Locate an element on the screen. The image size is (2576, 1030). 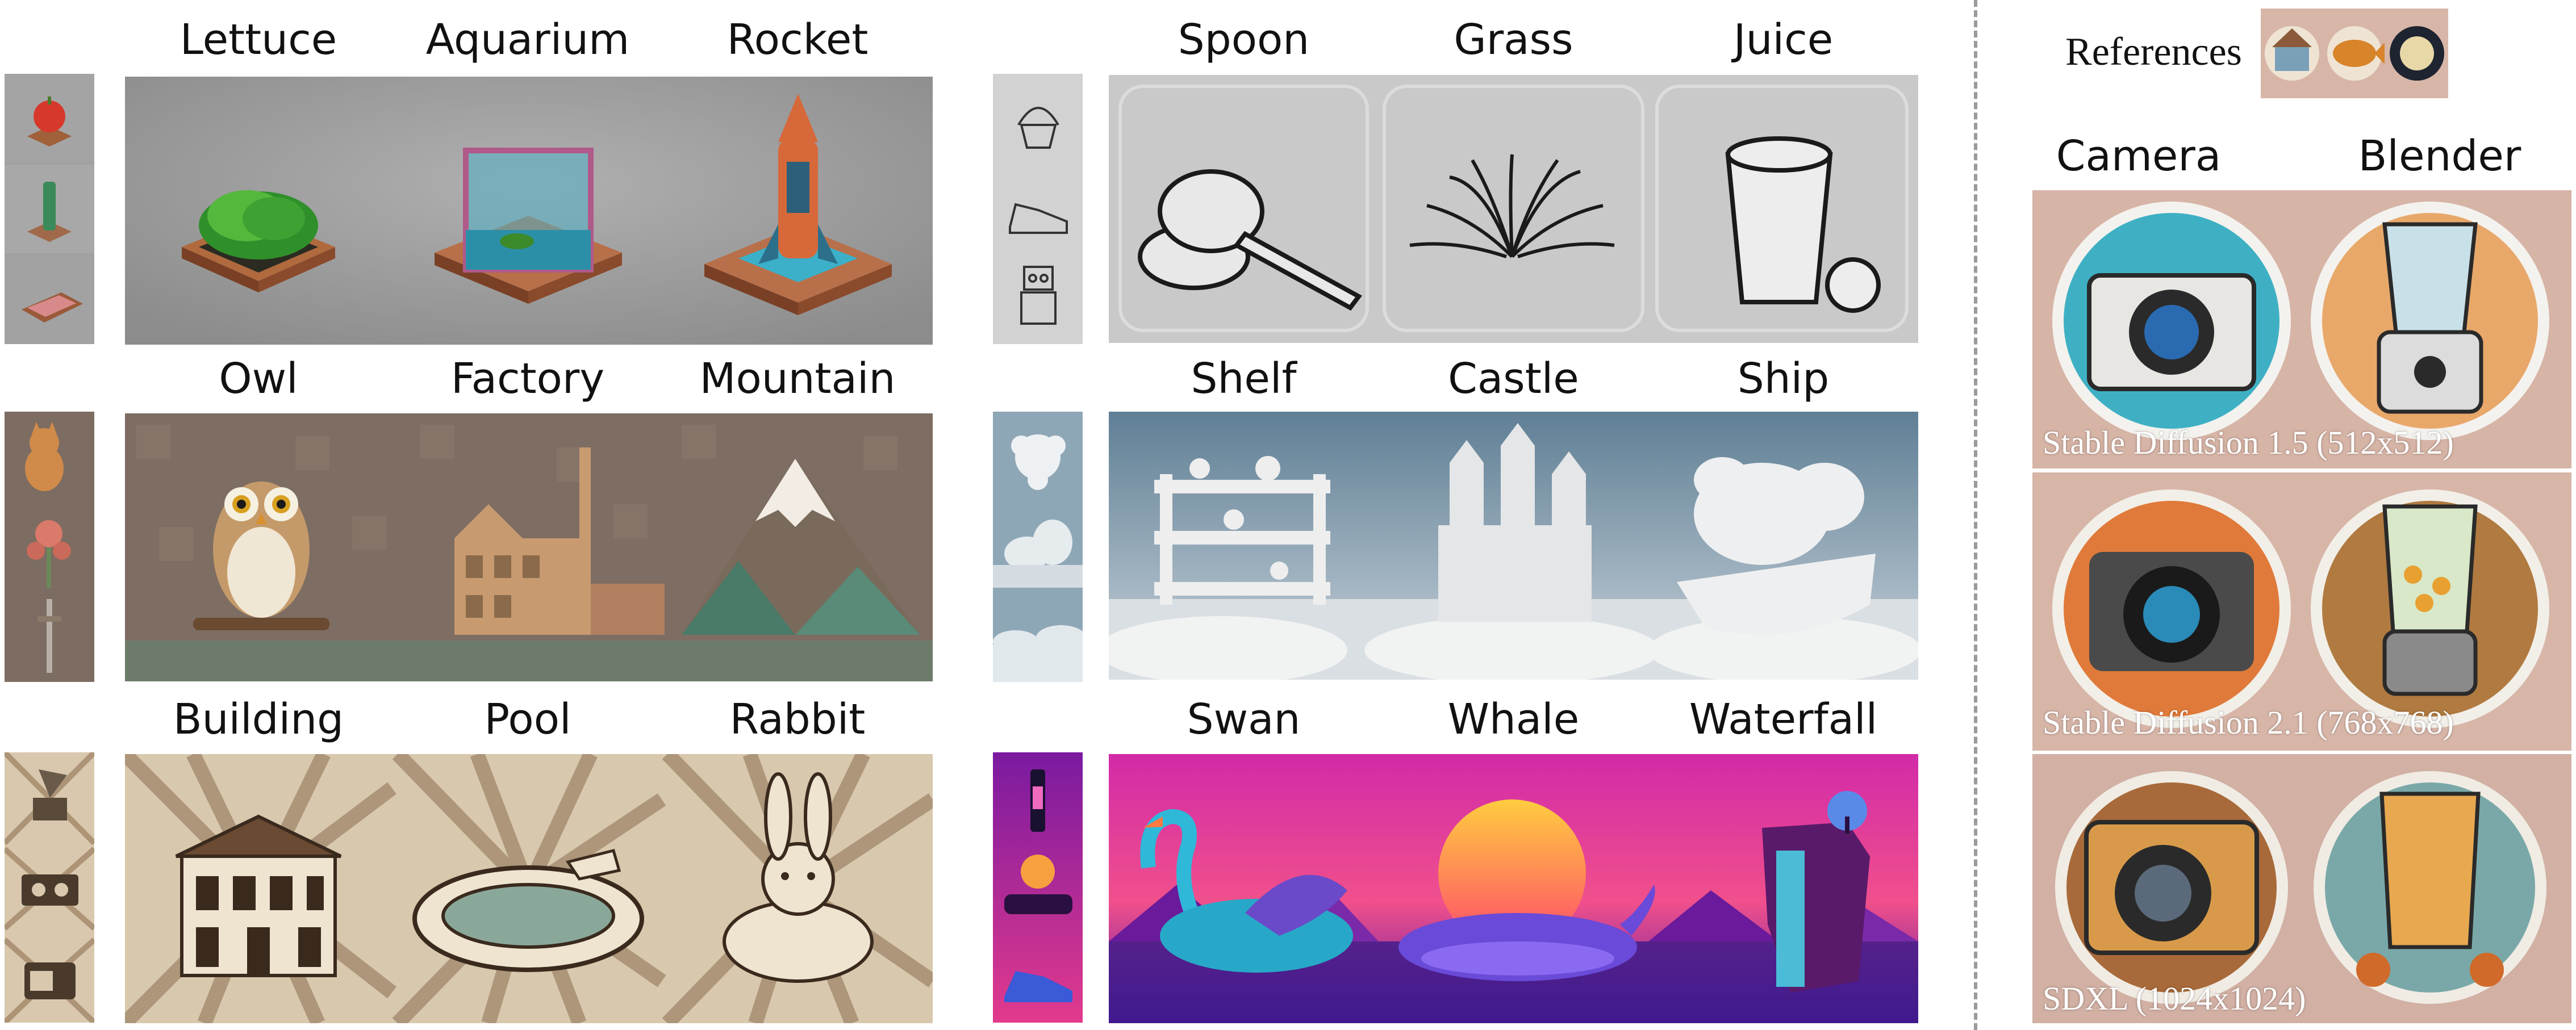
panel-sketch is located at coordinates (1513, 209).